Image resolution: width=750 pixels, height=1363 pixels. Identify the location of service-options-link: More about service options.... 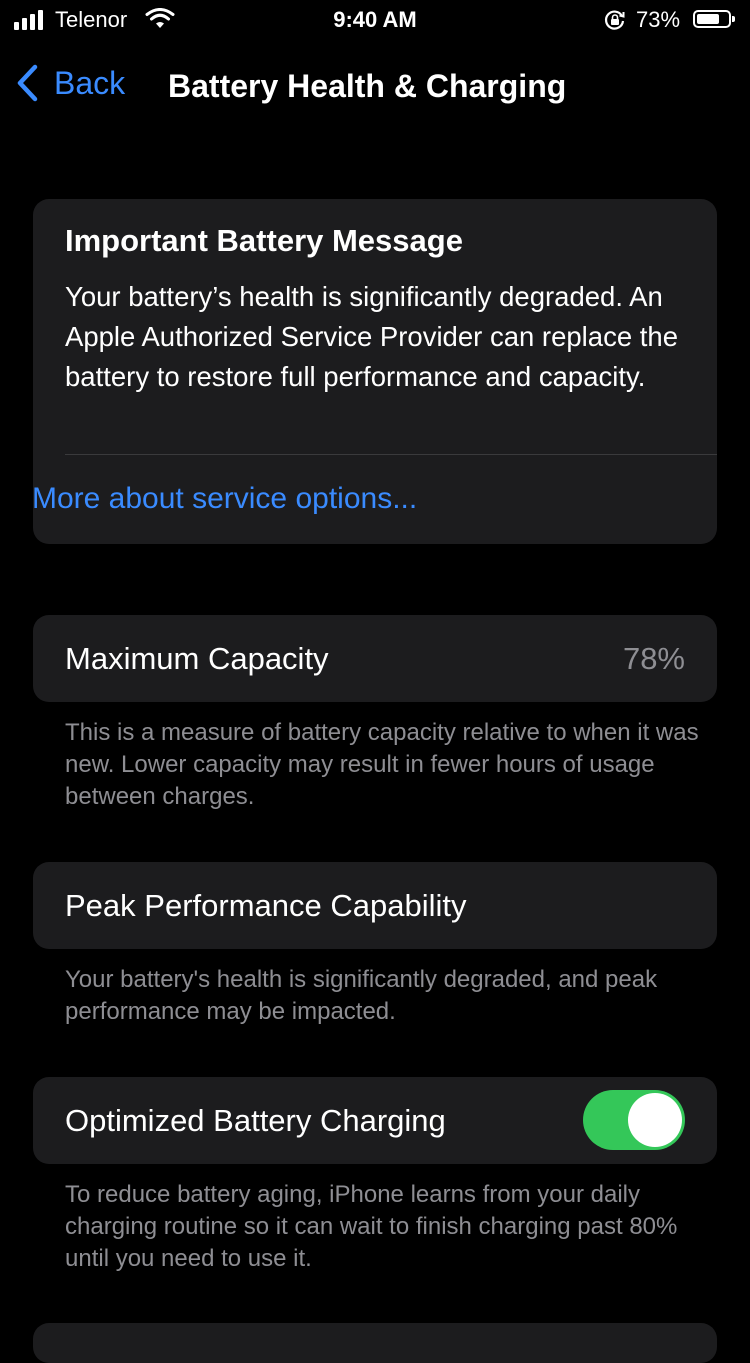
(224, 499).